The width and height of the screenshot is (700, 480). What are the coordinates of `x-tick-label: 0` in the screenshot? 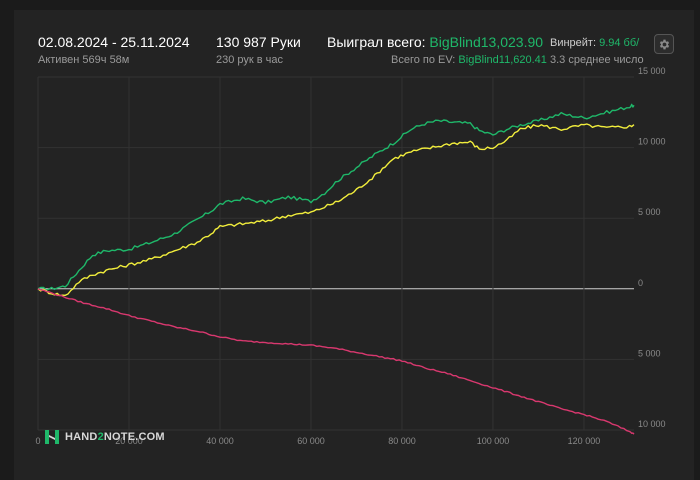 It's located at (37, 441).